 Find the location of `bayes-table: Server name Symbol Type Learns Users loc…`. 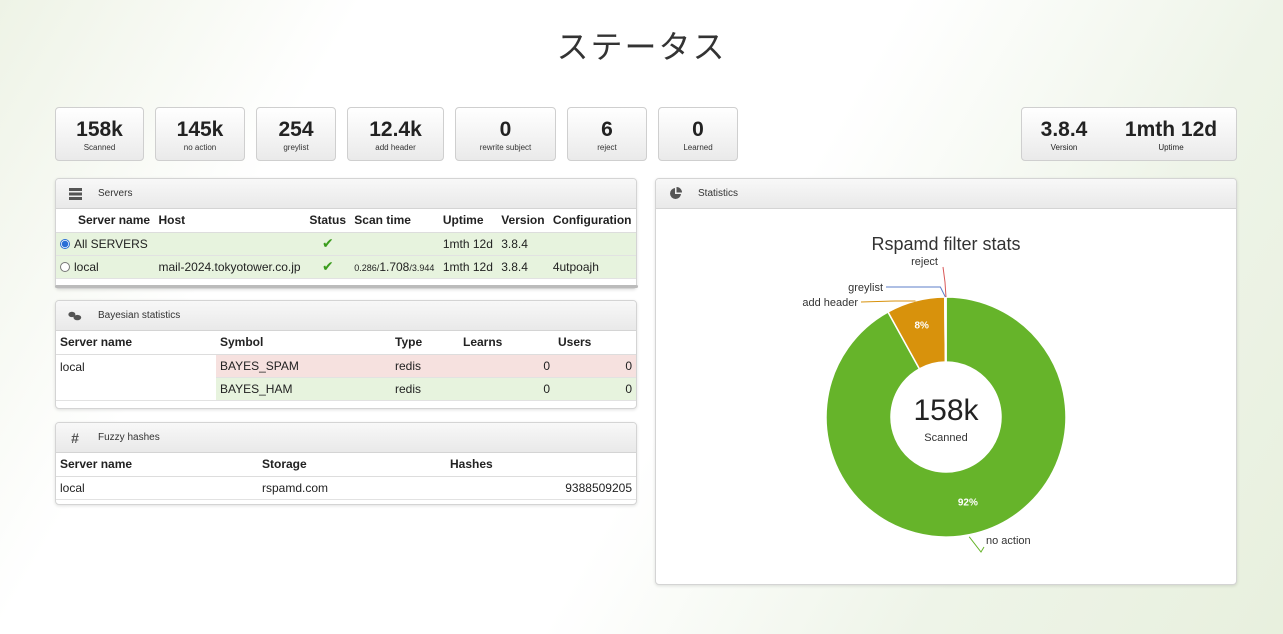

bayes-table: Server name Symbol Type Learns Users loc… is located at coordinates (346, 366).